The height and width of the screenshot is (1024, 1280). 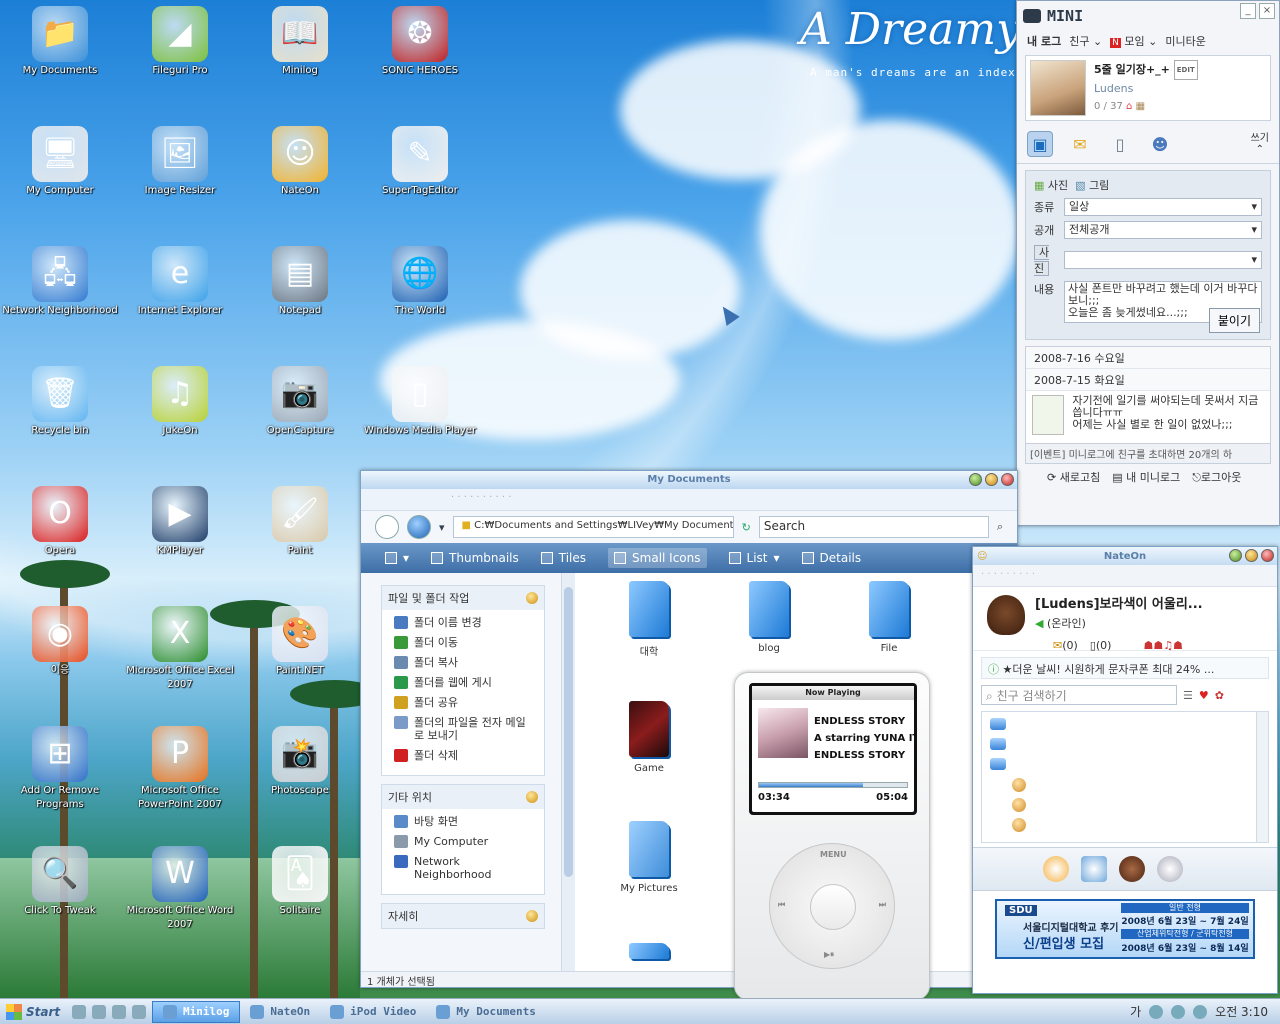 I want to click on desktop-icon: 🗑 Recycle bin, so click(x=60, y=402).